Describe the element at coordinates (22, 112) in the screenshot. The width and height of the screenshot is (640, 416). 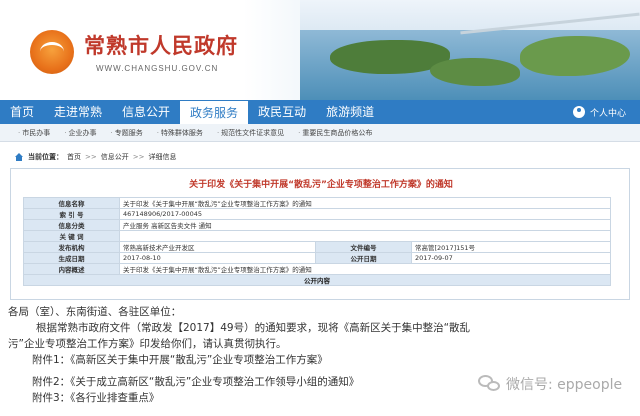
I see `nav-item-home: 首页` at that location.